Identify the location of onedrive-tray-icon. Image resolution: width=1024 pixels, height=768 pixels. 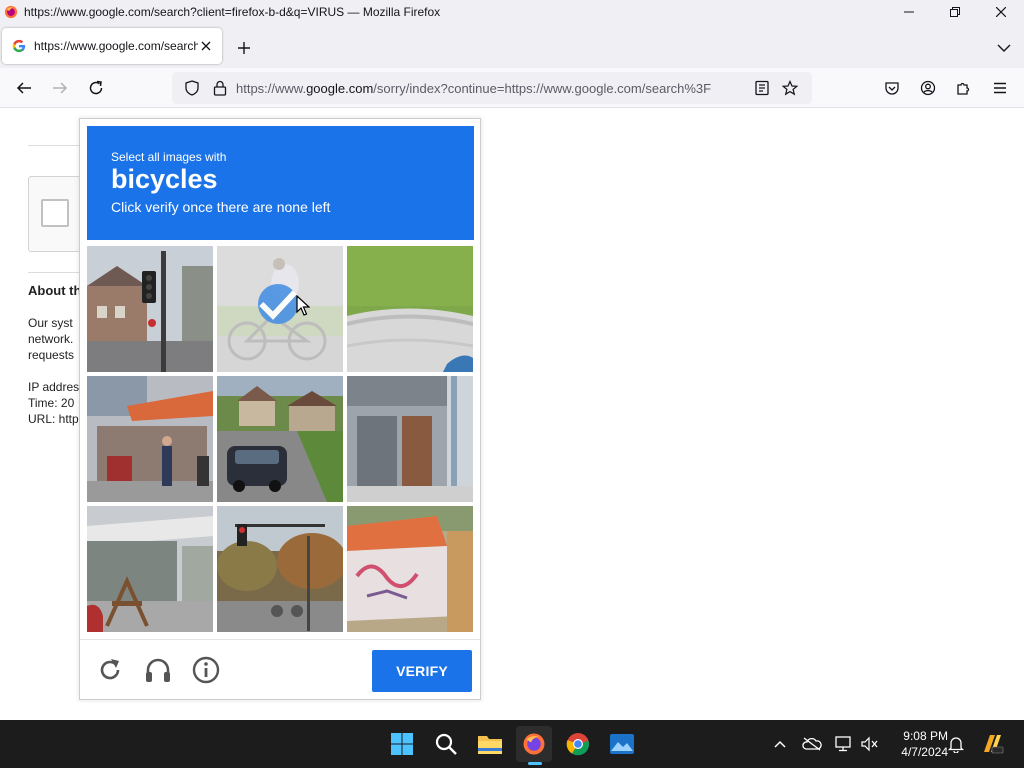
(812, 744).